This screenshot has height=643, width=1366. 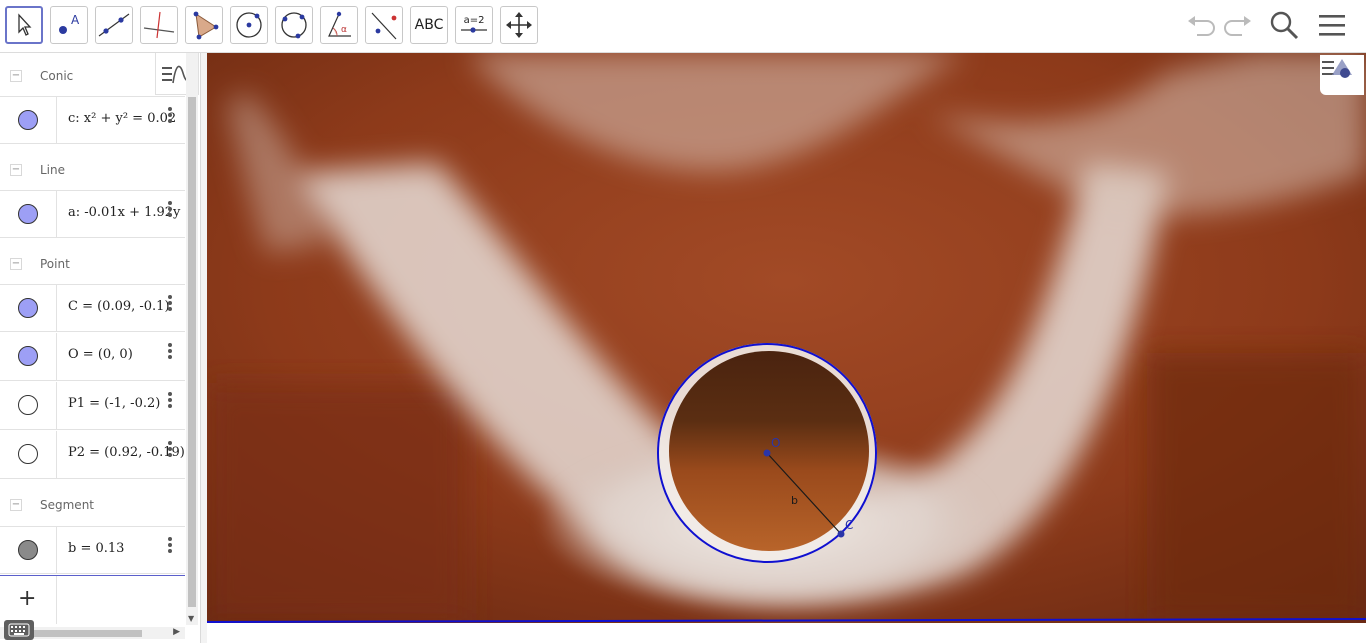 I want to click on point-o, so click(x=767, y=453).